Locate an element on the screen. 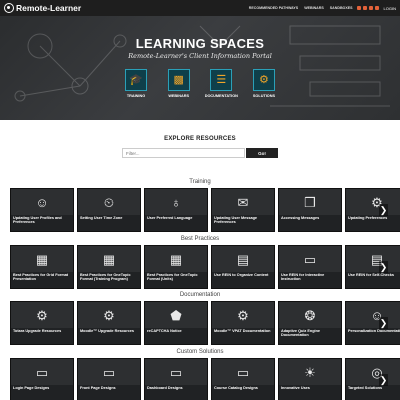 This screenshot has height=400, width=400. resource-card: ⚙ Moodle™ VPAT Documentation is located at coordinates (243, 323).